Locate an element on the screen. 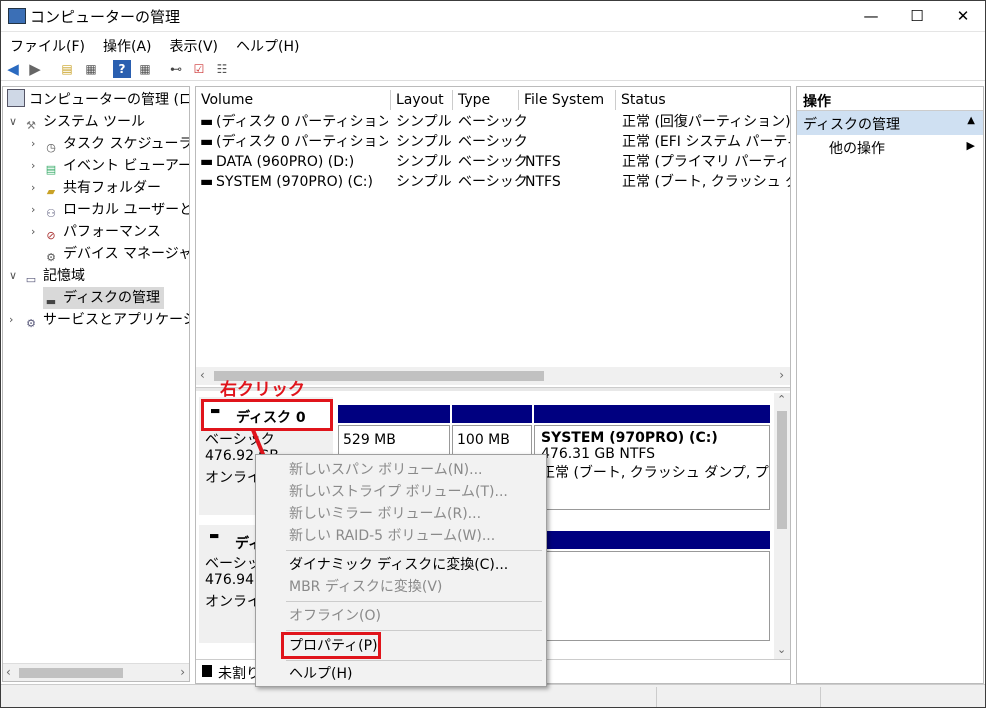  tree-horizontal-scrollbar: ‹ › is located at coordinates (96, 672).